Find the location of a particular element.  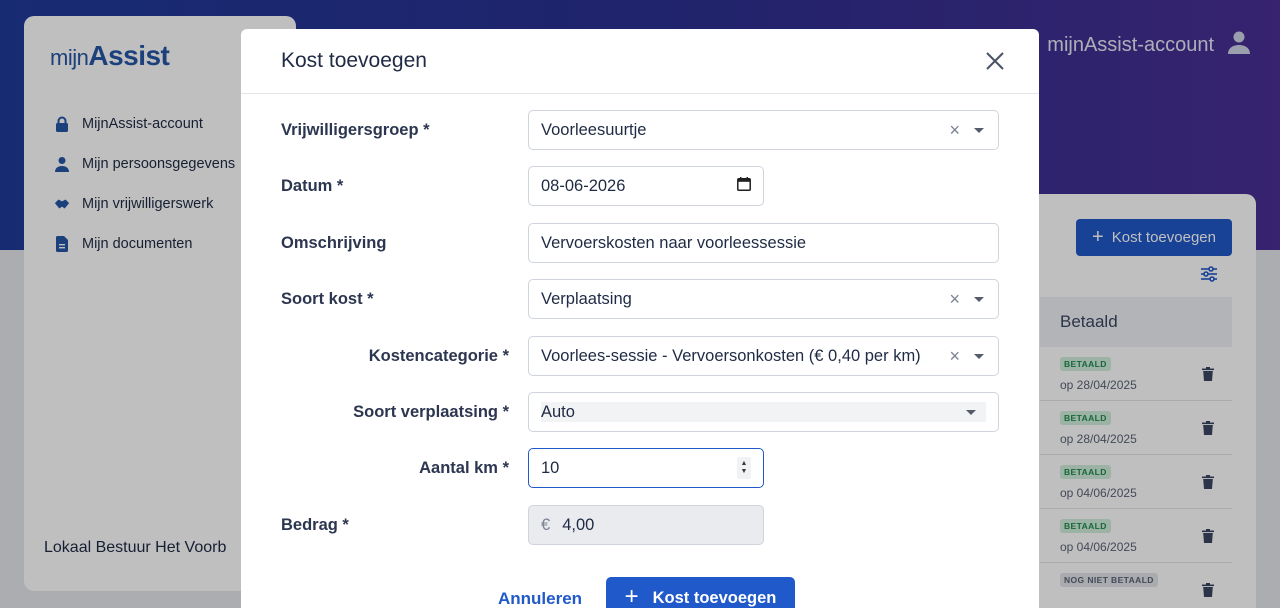

stepper-up-icon: ▲ is located at coordinates (744, 464).